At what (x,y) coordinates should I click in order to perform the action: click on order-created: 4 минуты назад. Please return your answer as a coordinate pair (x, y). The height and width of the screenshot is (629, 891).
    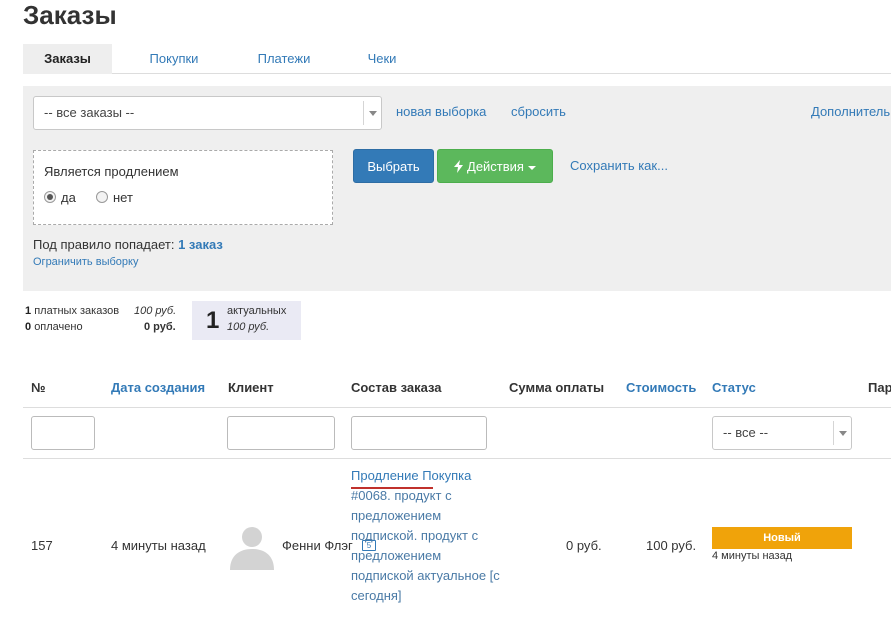
    Looking at the image, I should click on (158, 545).